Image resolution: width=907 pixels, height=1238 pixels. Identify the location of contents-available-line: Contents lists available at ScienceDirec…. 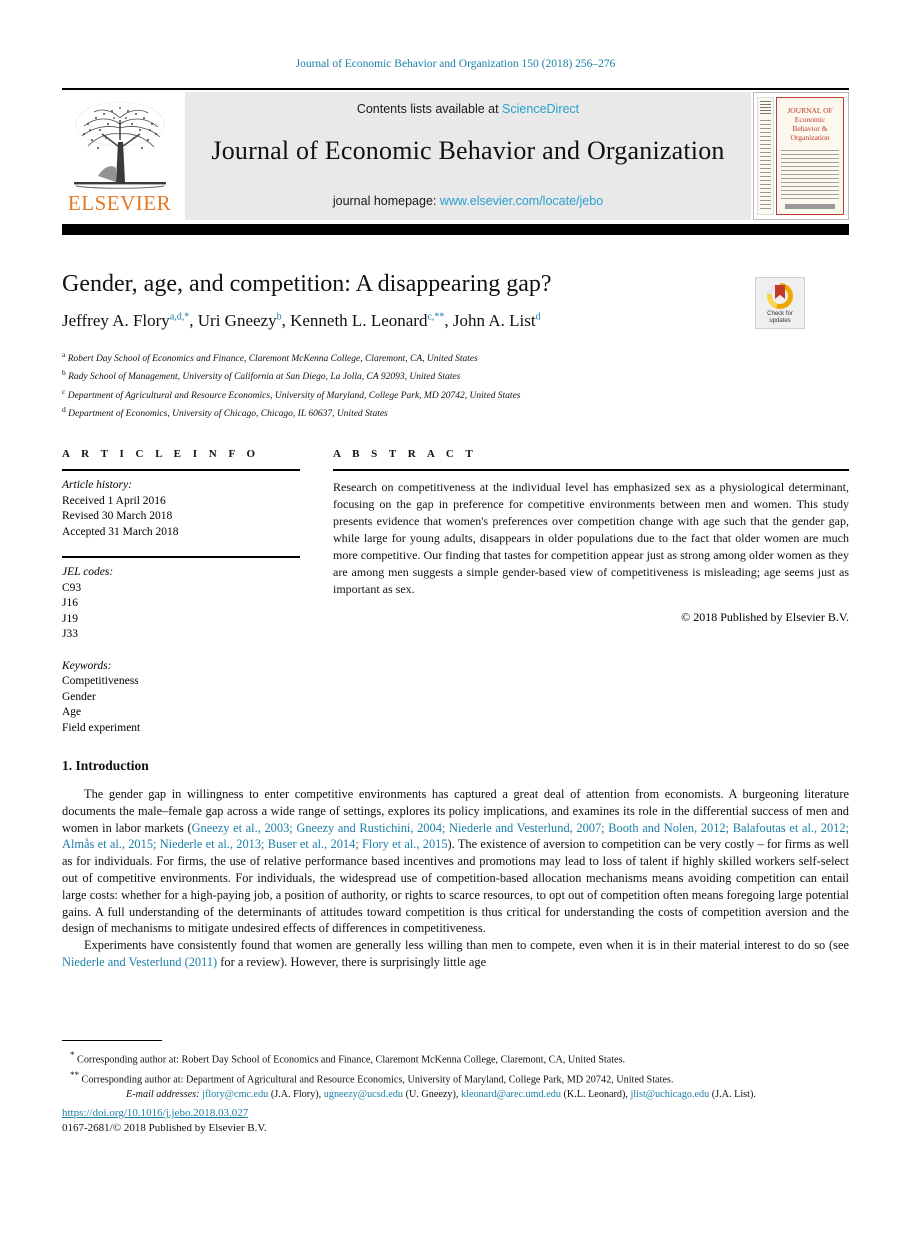
(468, 109).